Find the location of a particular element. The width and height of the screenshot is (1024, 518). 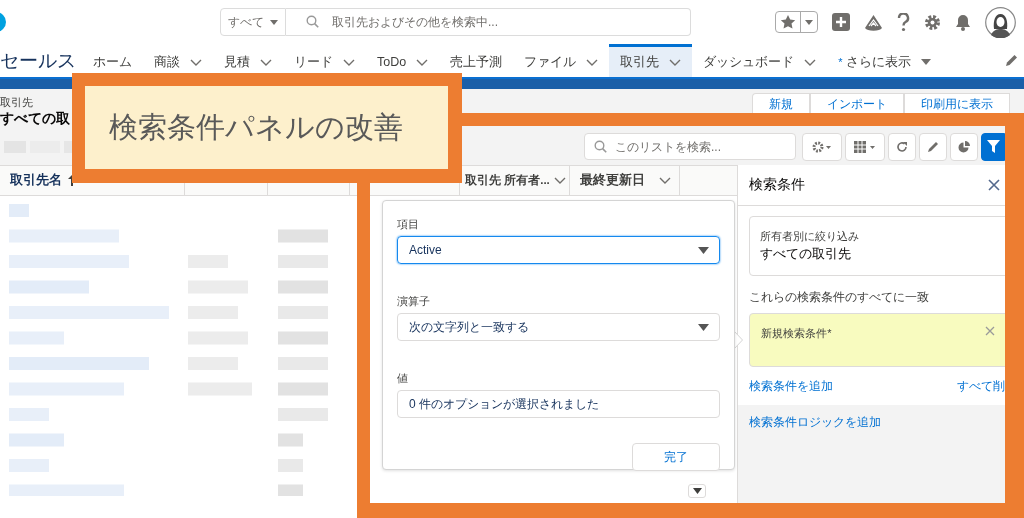

column-header: 最終更新日 is located at coordinates (612, 180).